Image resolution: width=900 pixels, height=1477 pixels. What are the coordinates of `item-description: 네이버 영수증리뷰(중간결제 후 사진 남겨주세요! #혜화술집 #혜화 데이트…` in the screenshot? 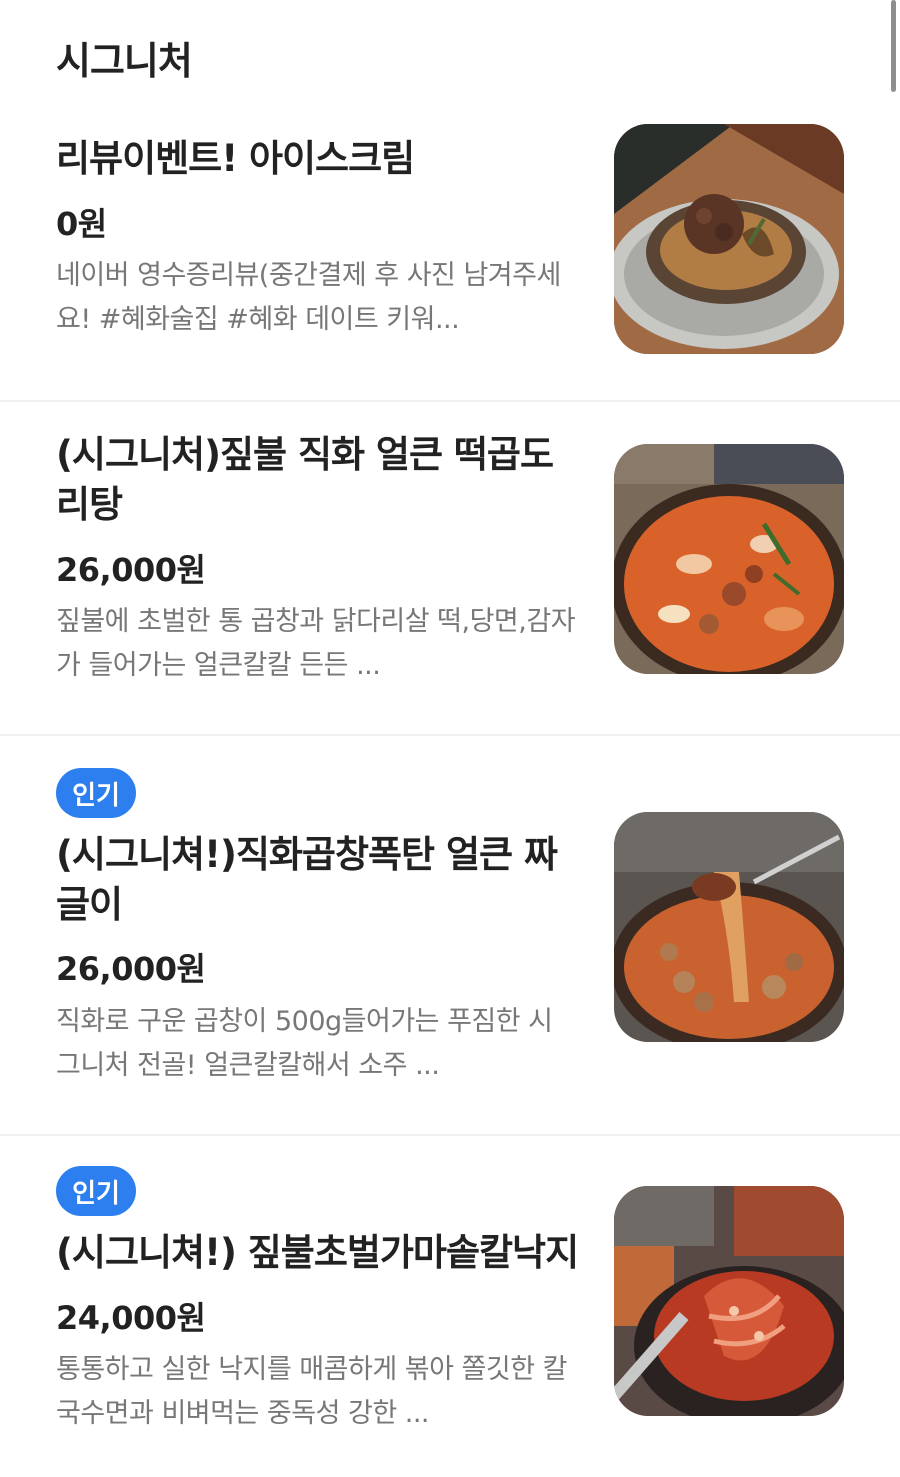 It's located at (308, 297).